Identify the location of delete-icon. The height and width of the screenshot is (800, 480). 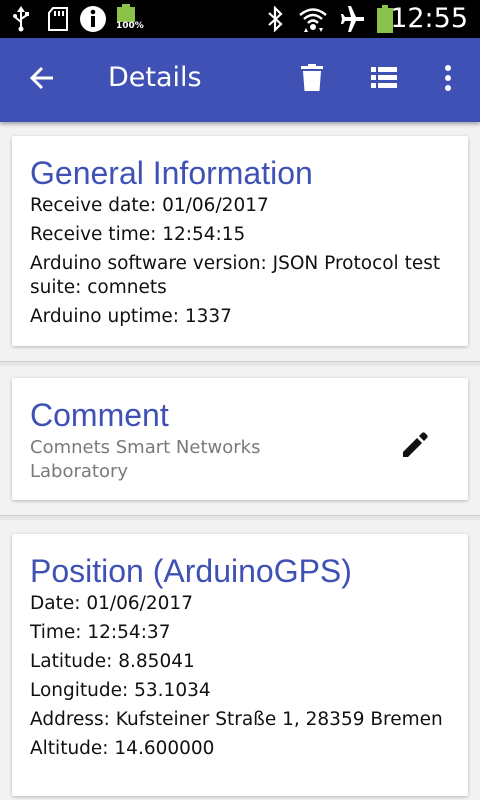
(312, 80).